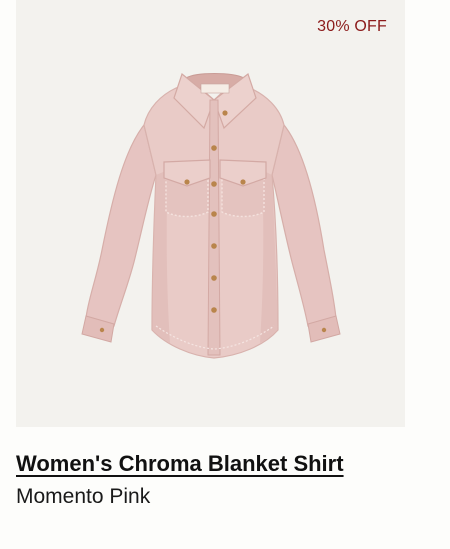 The width and height of the screenshot is (450, 549). What do you see at coordinates (180, 464) in the screenshot?
I see `product-title-link: Women's Chroma Blanket Shirt` at bounding box center [180, 464].